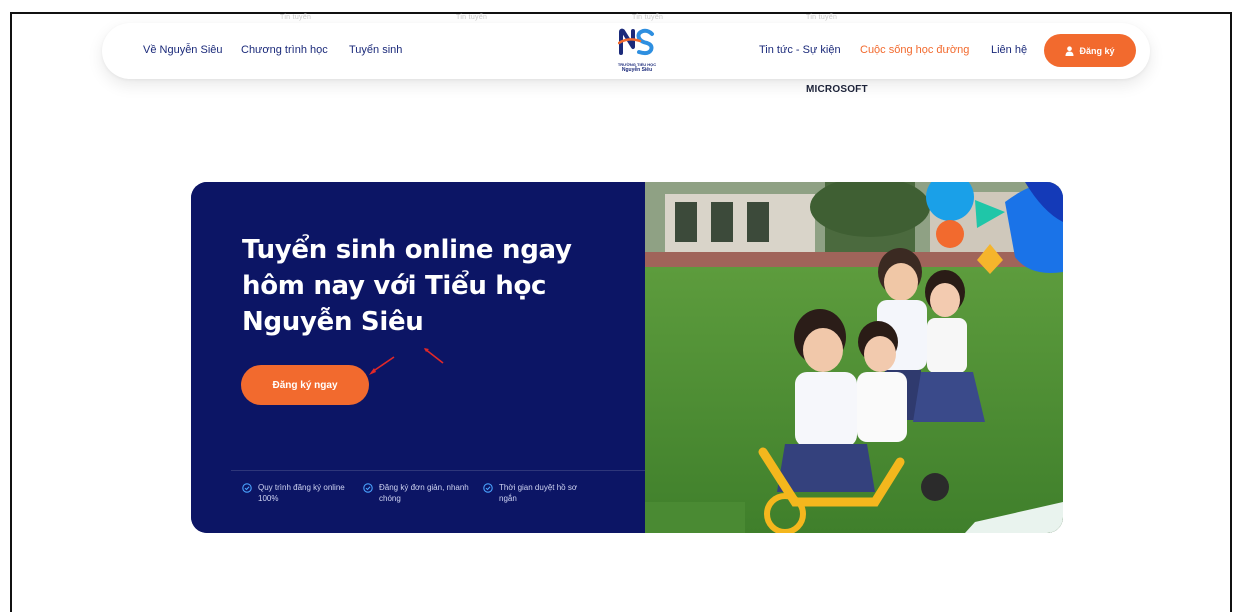  What do you see at coordinates (914, 50) in the screenshot?
I see `nav-link-school-life: Cuộc sống học đường` at bounding box center [914, 50].